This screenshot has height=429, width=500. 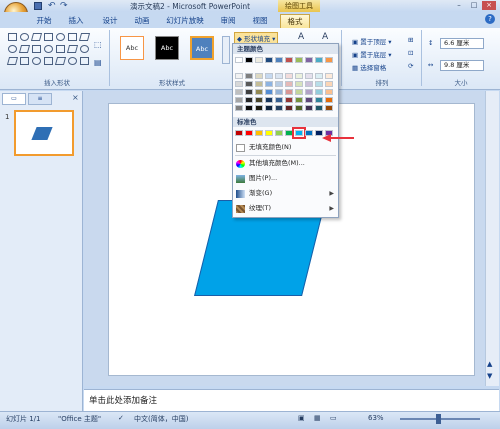 I want to click on tab-animation: 动画, so click(x=142, y=21).